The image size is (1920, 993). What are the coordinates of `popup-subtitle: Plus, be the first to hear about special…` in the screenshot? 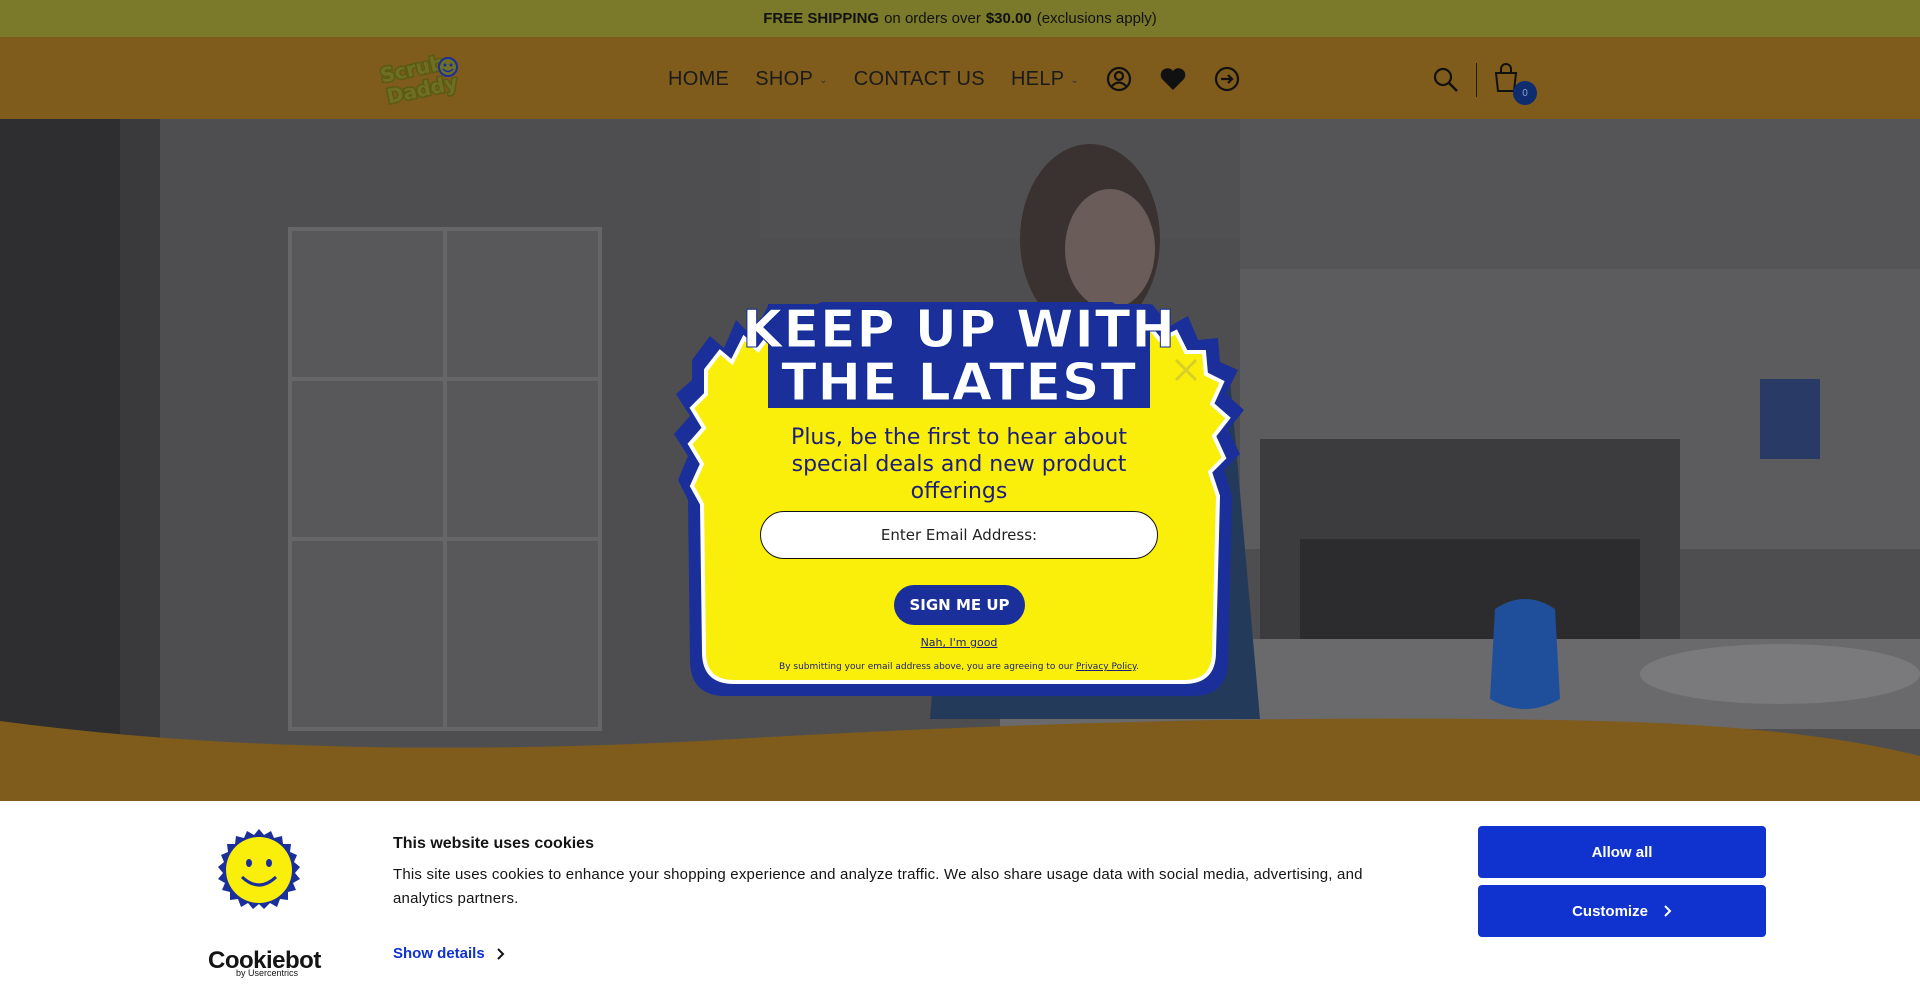 It's located at (959, 464).